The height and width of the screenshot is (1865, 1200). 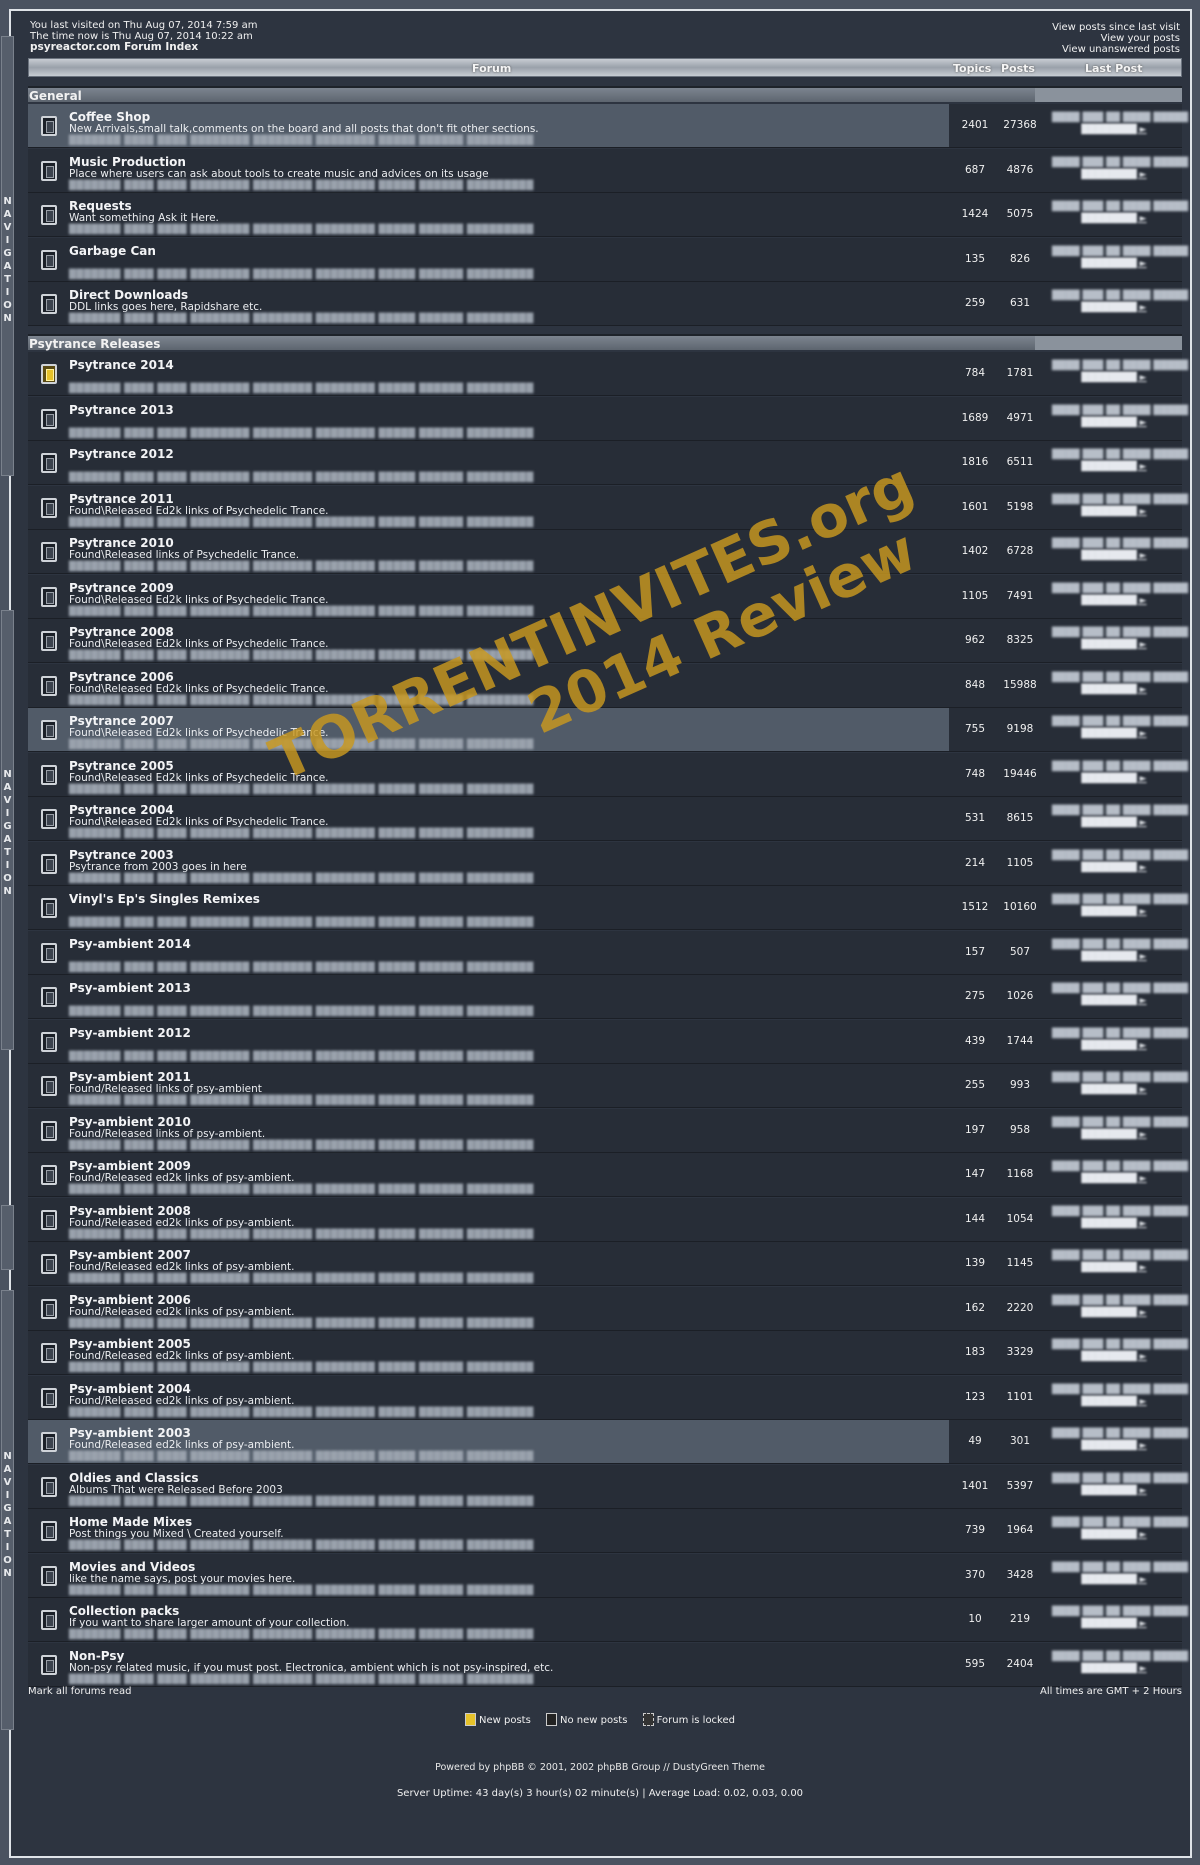 What do you see at coordinates (121, 543) in the screenshot?
I see `forum-name-link: Psytrance 2010` at bounding box center [121, 543].